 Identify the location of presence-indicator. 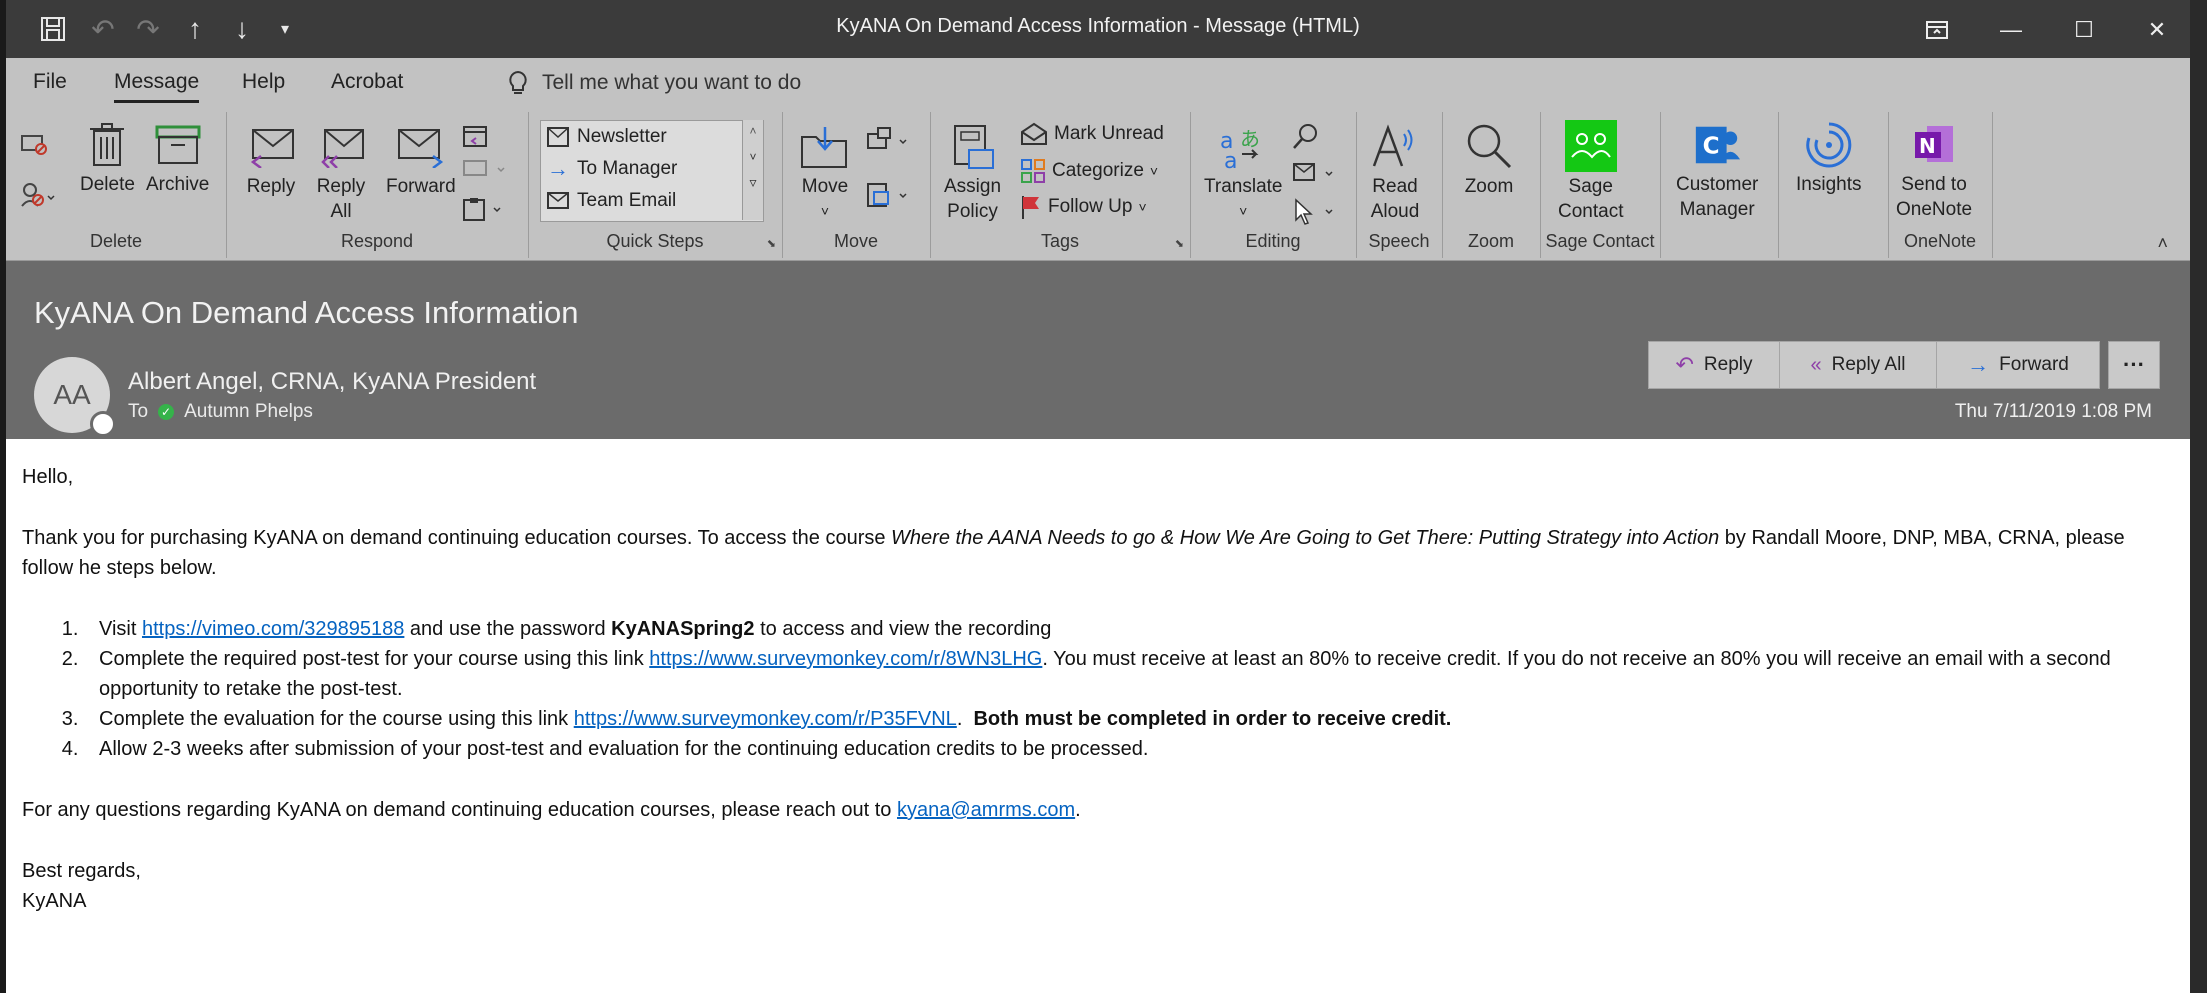
(103, 424).